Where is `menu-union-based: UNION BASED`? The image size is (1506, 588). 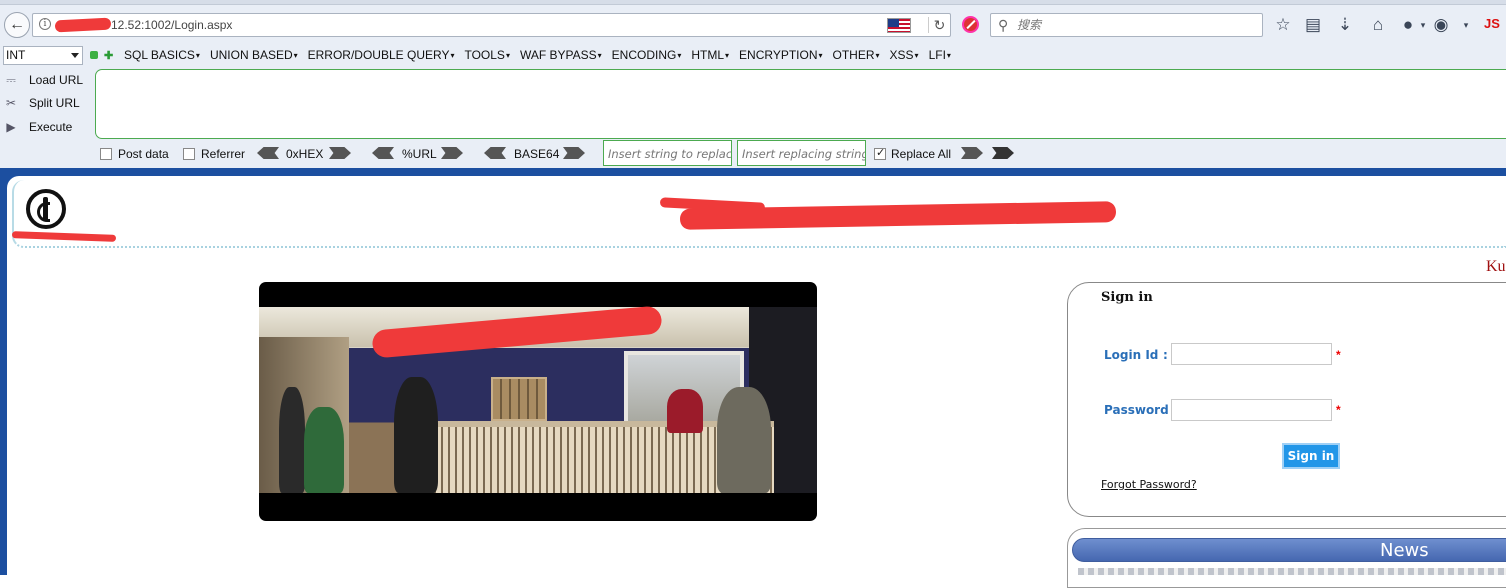
menu-union-based: UNION BASED is located at coordinates (254, 55).